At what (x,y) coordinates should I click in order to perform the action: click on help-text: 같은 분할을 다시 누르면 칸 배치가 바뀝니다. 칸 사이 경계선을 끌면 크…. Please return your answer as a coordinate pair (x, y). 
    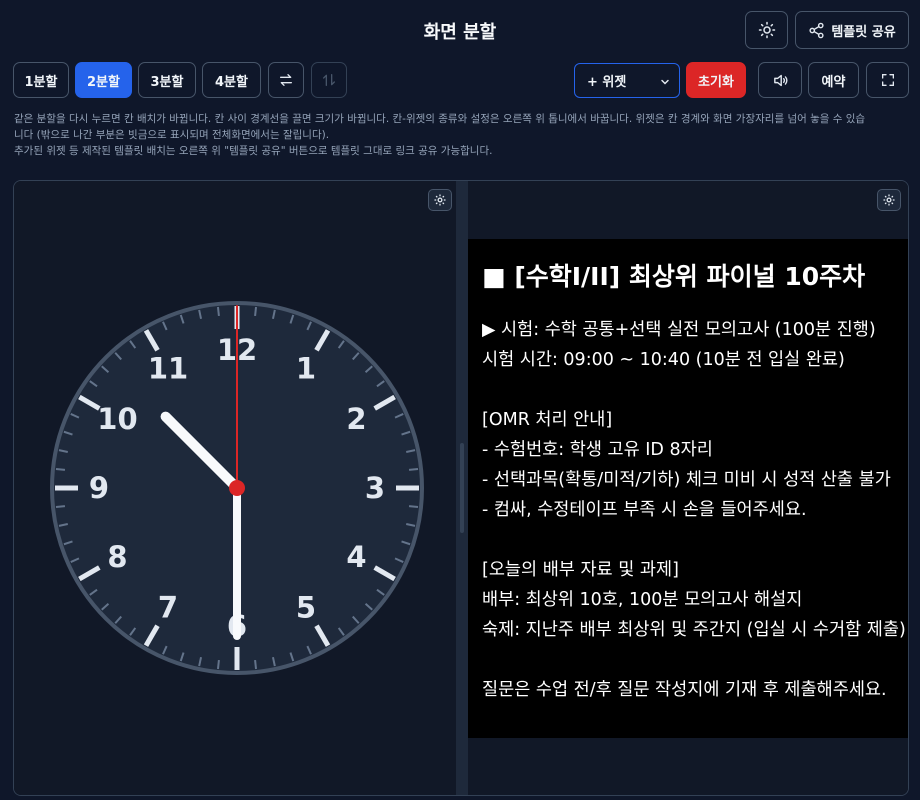
    Looking at the image, I should click on (461, 135).